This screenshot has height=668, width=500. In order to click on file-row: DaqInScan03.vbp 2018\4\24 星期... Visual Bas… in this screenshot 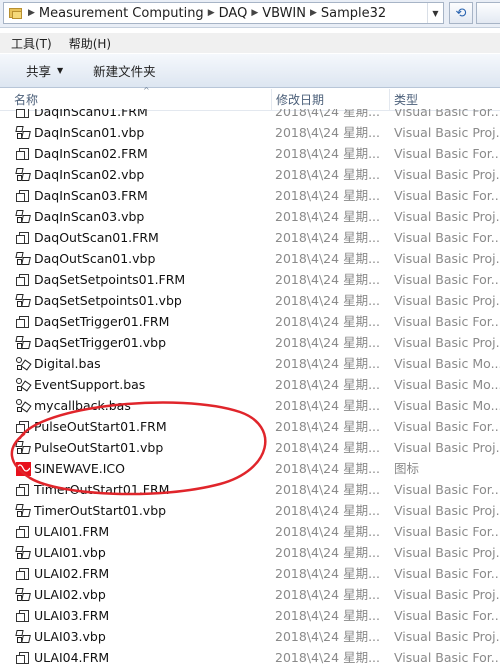, I will do `click(250, 216)`.